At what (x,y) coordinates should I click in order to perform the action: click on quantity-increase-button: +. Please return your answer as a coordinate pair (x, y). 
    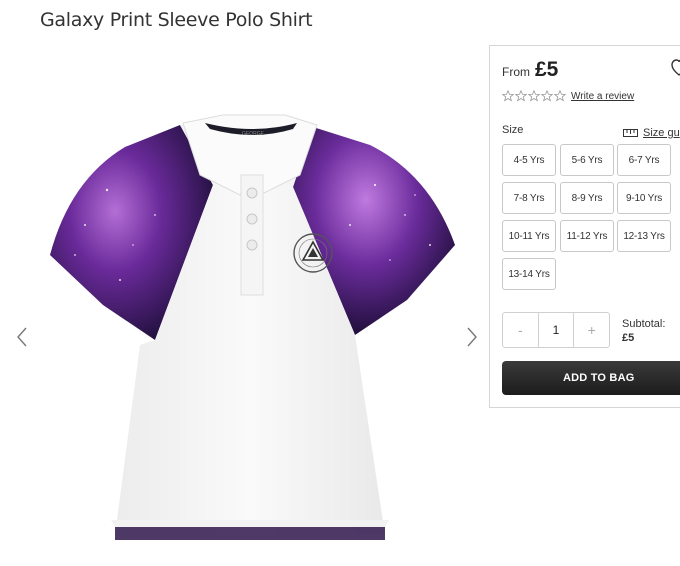
    Looking at the image, I should click on (591, 330).